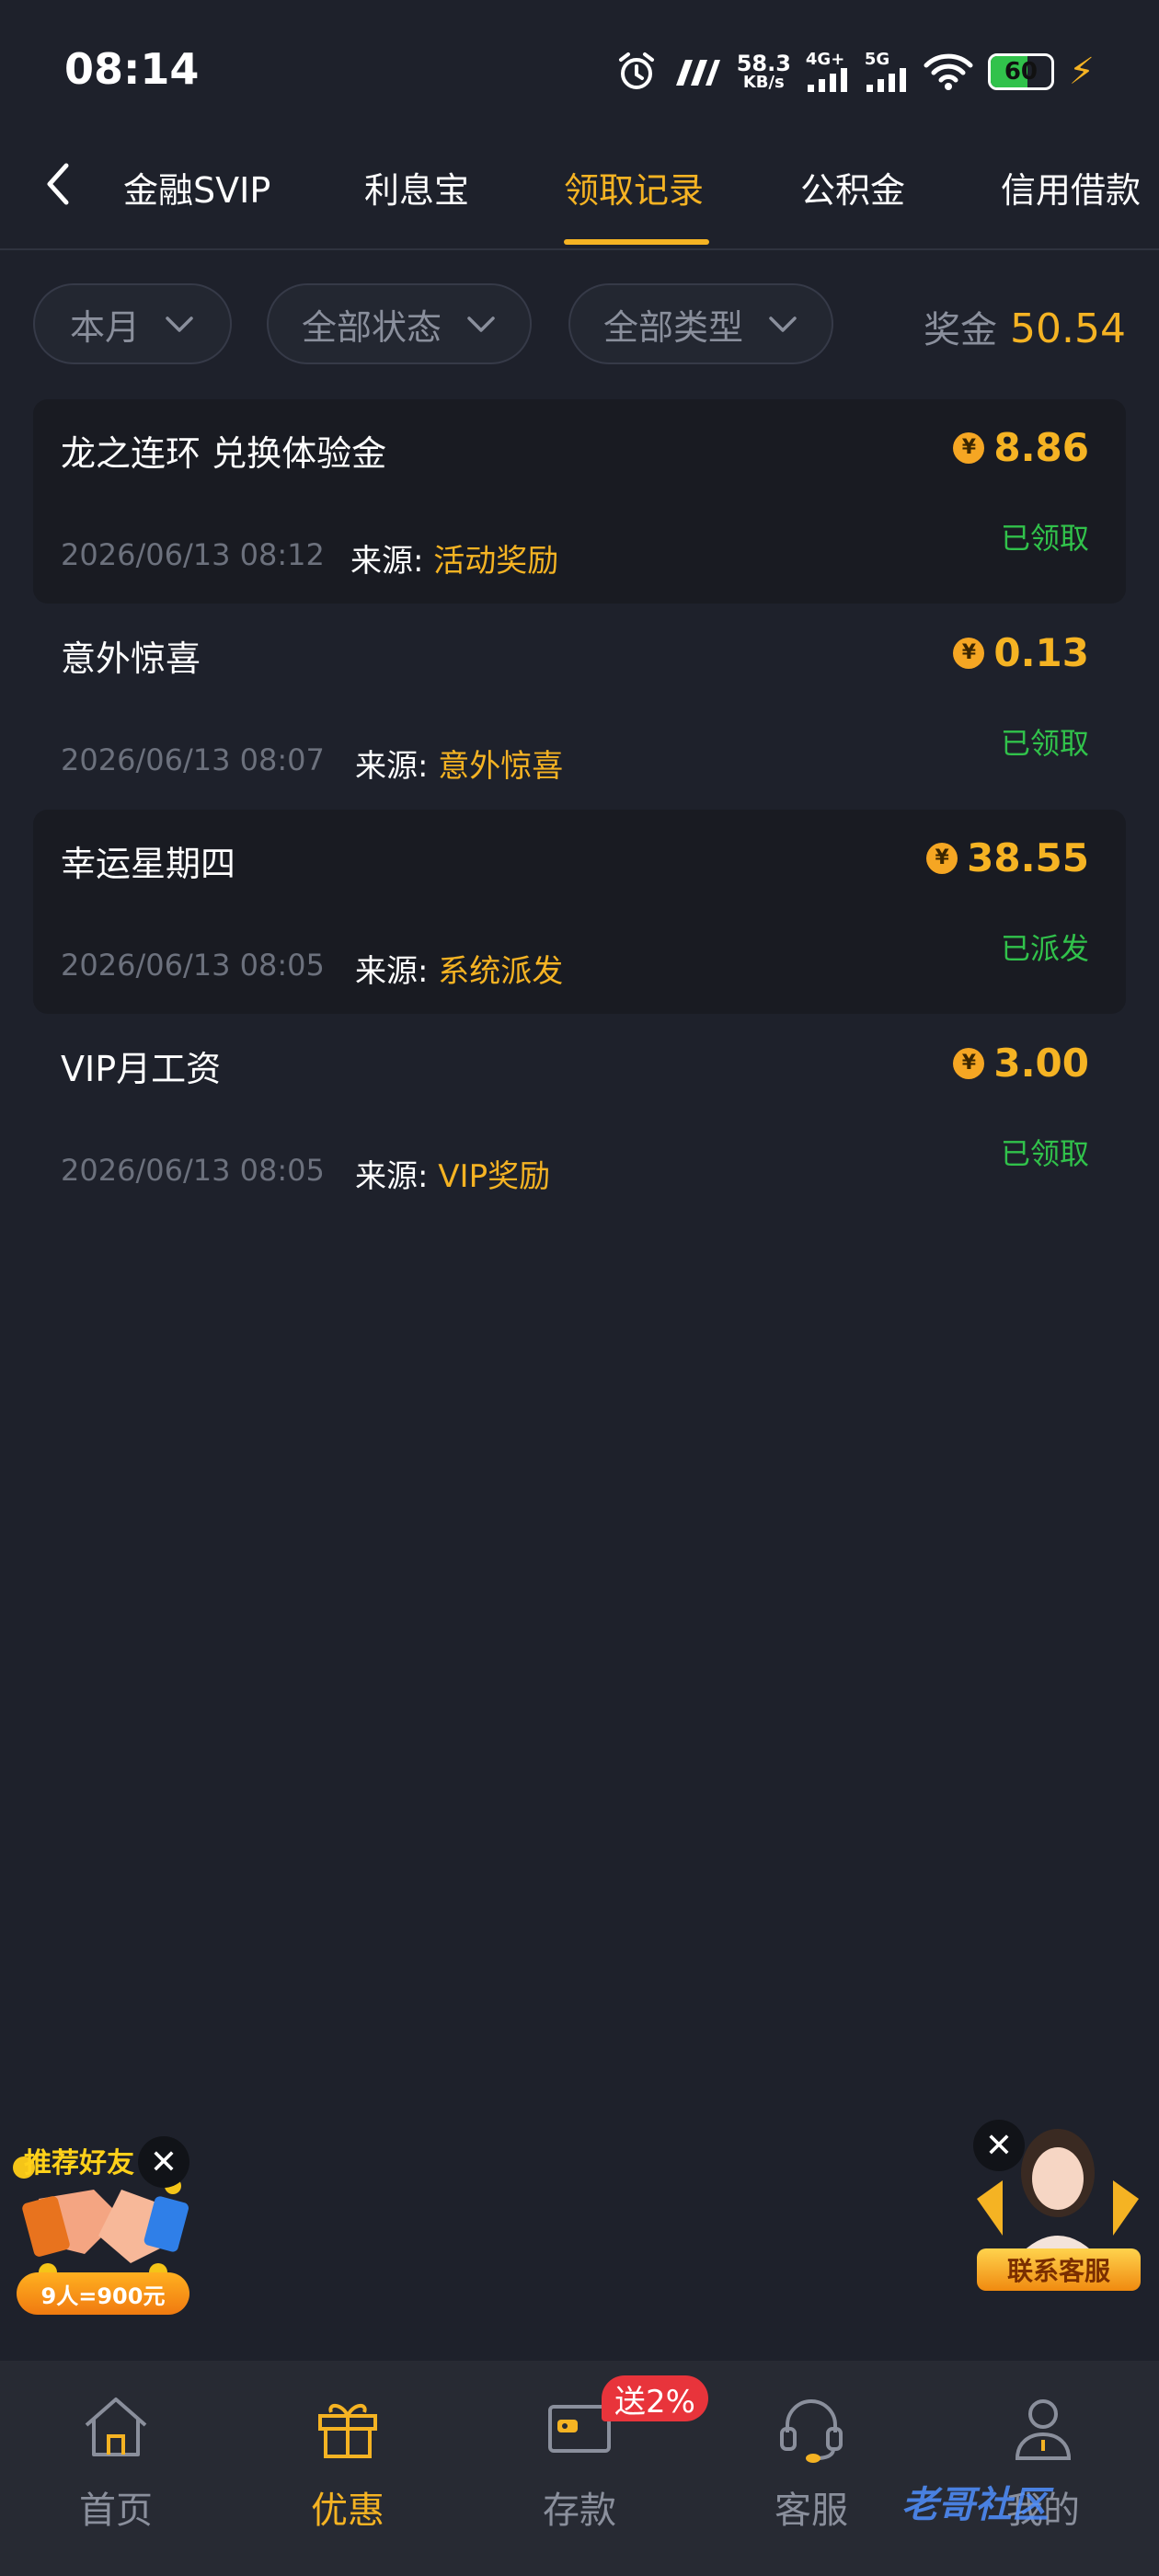 This screenshot has width=1159, height=2576. I want to click on record-source: 来源: 意外惊喜, so click(459, 763).